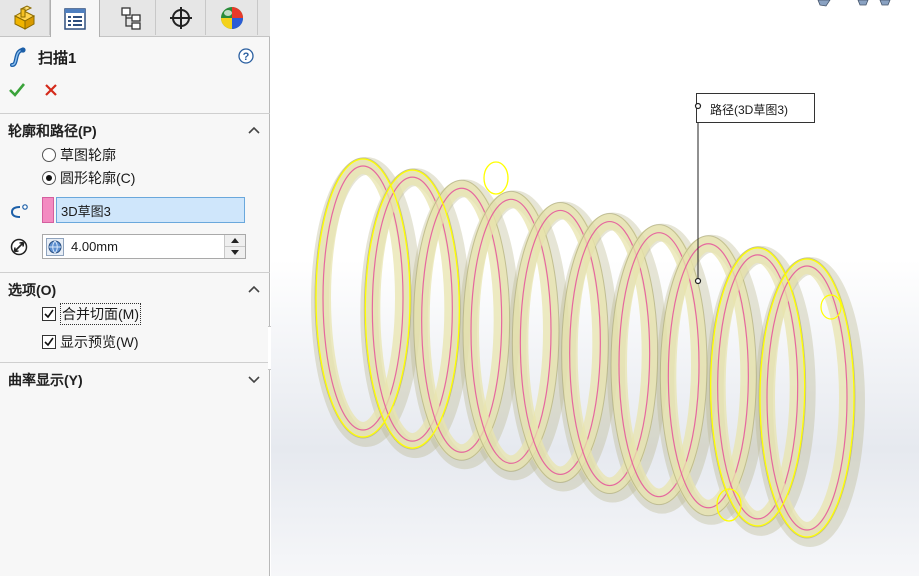  Describe the element at coordinates (94, 246) in the screenshot. I see `diameter-value: 4.00mm` at that location.